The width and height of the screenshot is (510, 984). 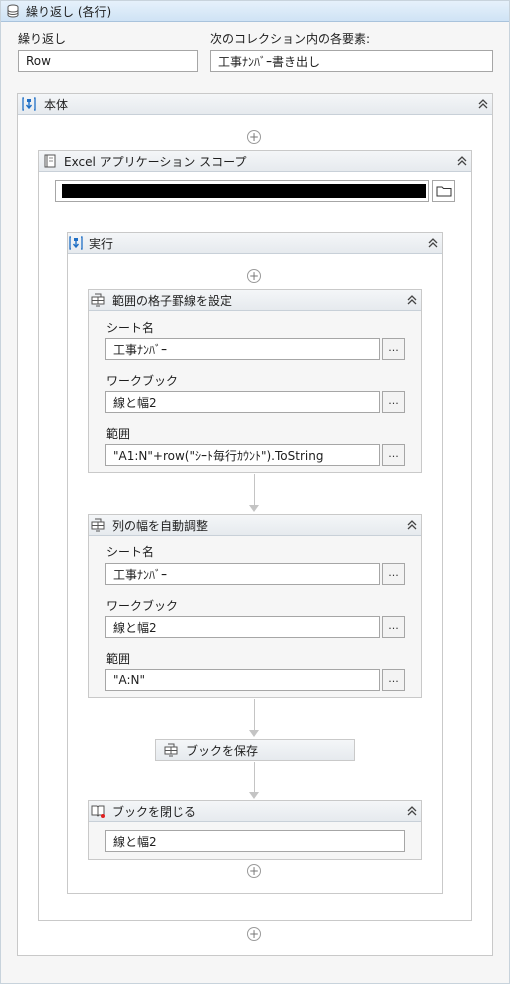 I want to click on collapse-set-range-lines-chevron-icon, so click(x=412, y=300).